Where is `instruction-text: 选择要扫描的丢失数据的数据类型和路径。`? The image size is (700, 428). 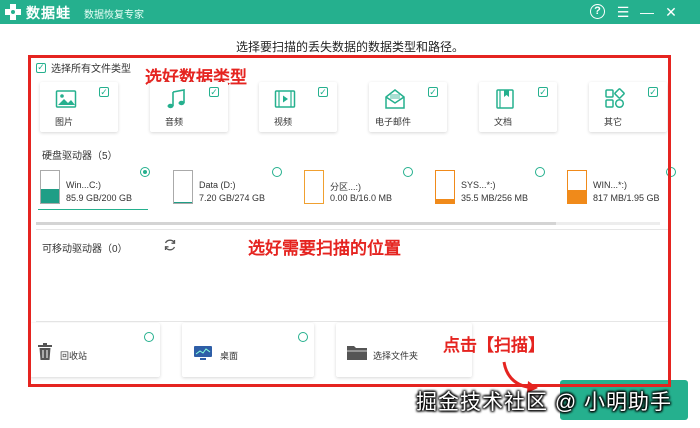 instruction-text: 选择要扫描的丢失数据的数据类型和路径。 is located at coordinates (349, 47).